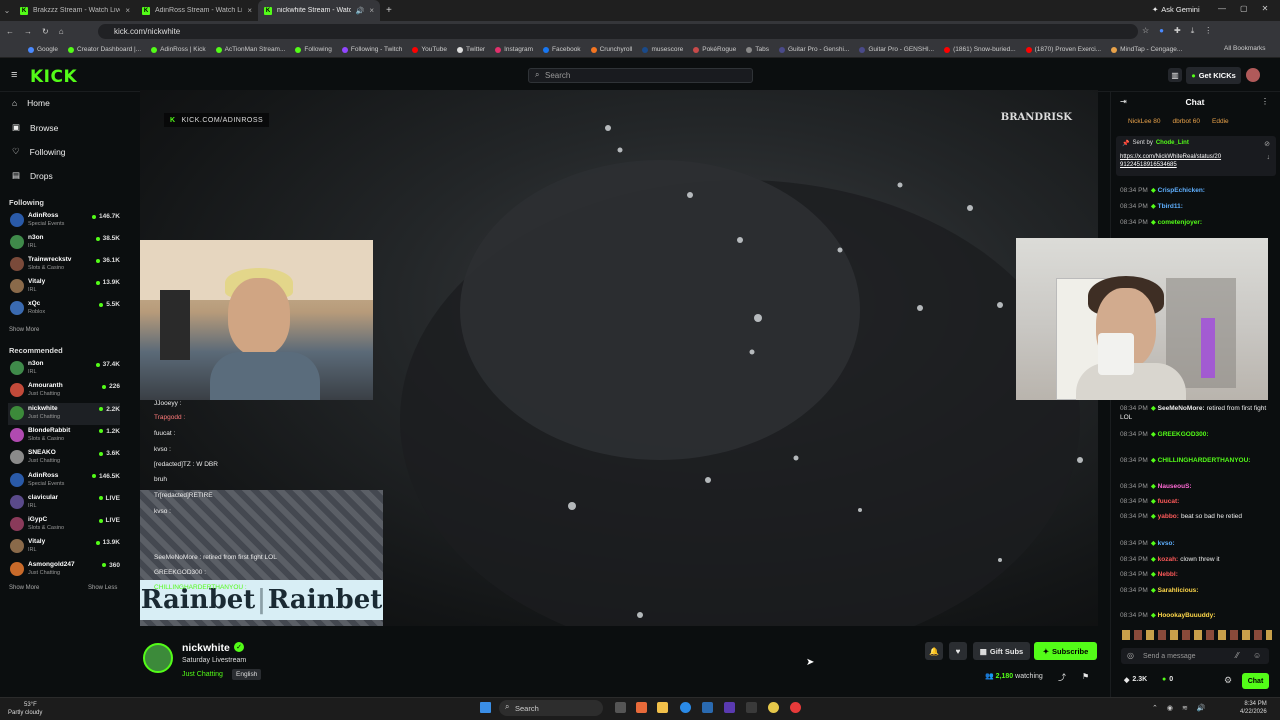  What do you see at coordinates (485, 707) in the screenshot?
I see `windows-start-icon` at bounding box center [485, 707].